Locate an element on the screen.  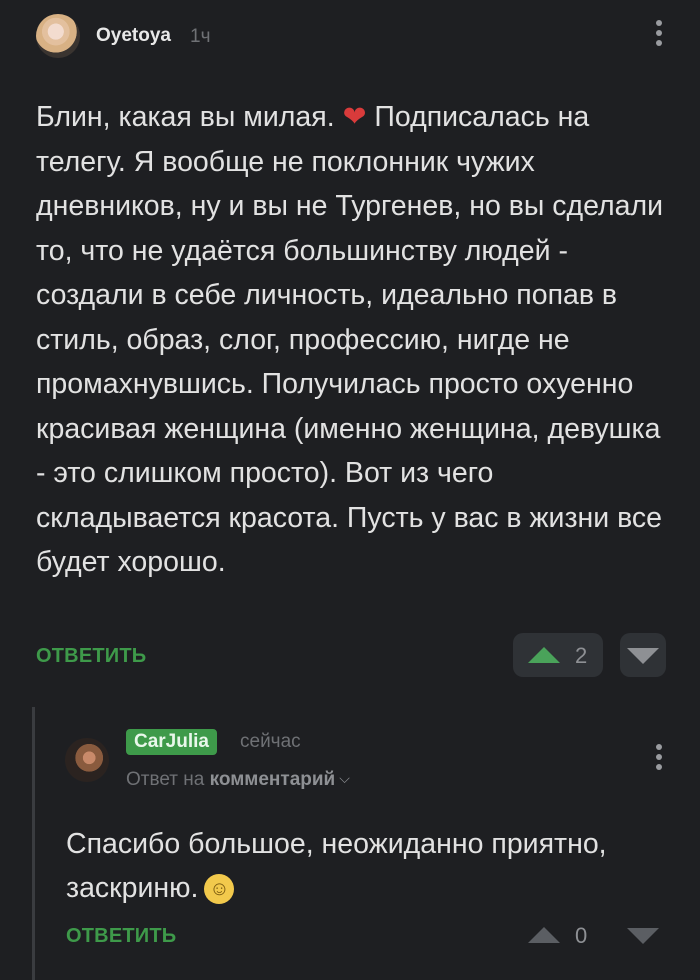
comment-time: сейчас is located at coordinates (270, 741).